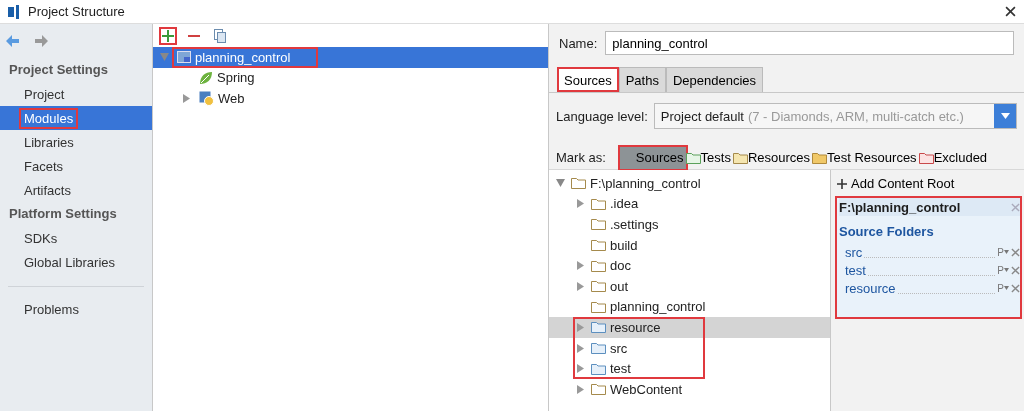 Image resolution: width=1024 pixels, height=411 pixels. What do you see at coordinates (350, 78) in the screenshot?
I see `module-tree-row: Spring` at bounding box center [350, 78].